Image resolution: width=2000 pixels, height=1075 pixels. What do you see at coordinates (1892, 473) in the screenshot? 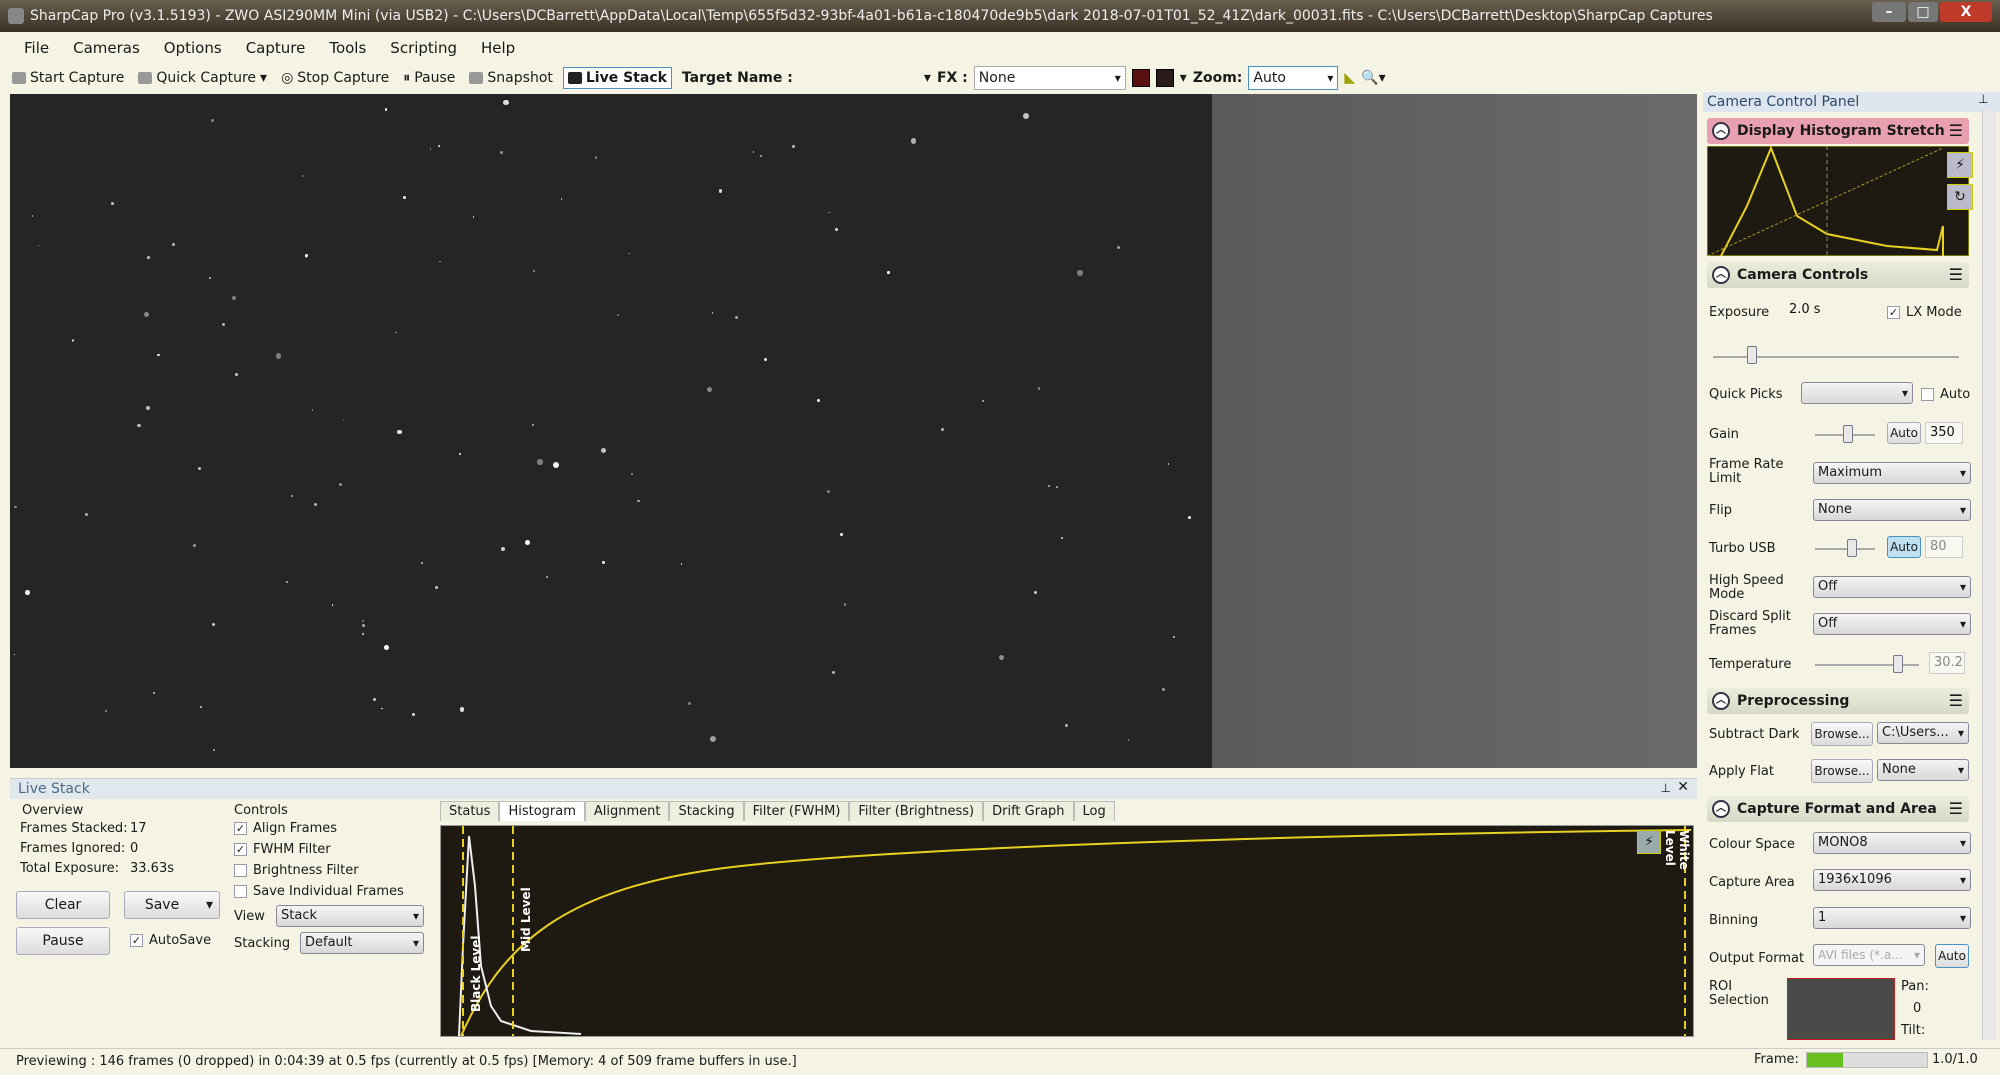
I see `frame-rate-select: Maximum` at bounding box center [1892, 473].